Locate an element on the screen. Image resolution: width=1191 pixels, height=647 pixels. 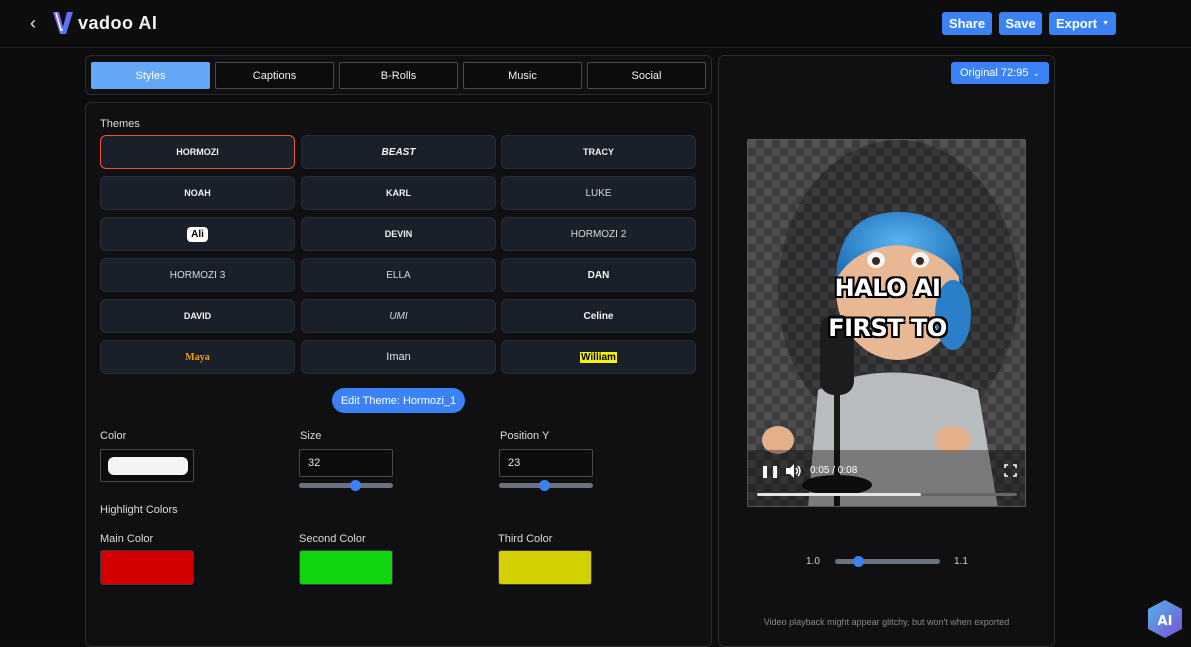
theme-iman: Iman is located at coordinates (398, 357).